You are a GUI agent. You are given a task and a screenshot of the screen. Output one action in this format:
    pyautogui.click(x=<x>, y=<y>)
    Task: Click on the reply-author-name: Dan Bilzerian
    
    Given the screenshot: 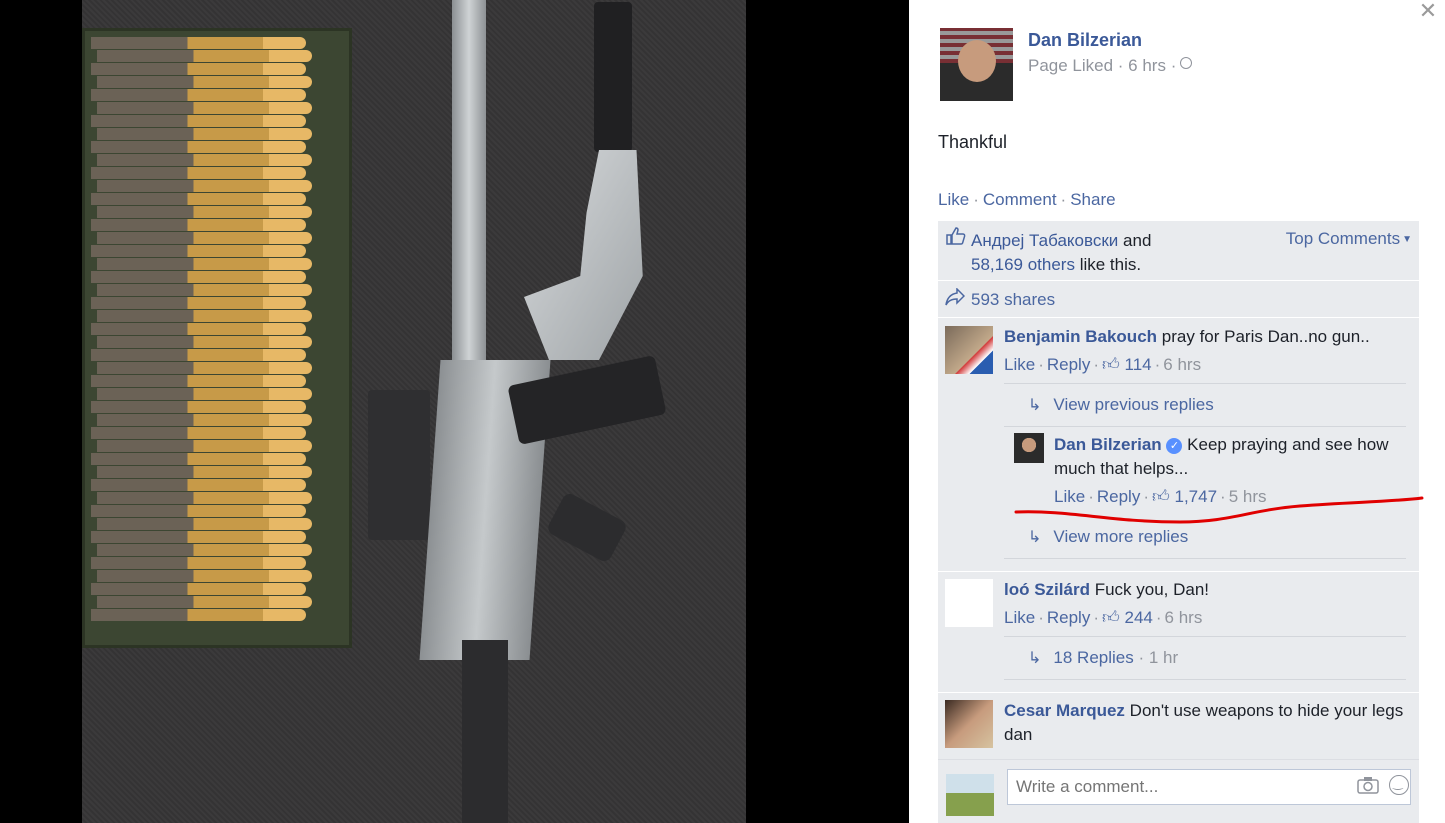 What is the action you would take?
    pyautogui.click(x=1108, y=444)
    